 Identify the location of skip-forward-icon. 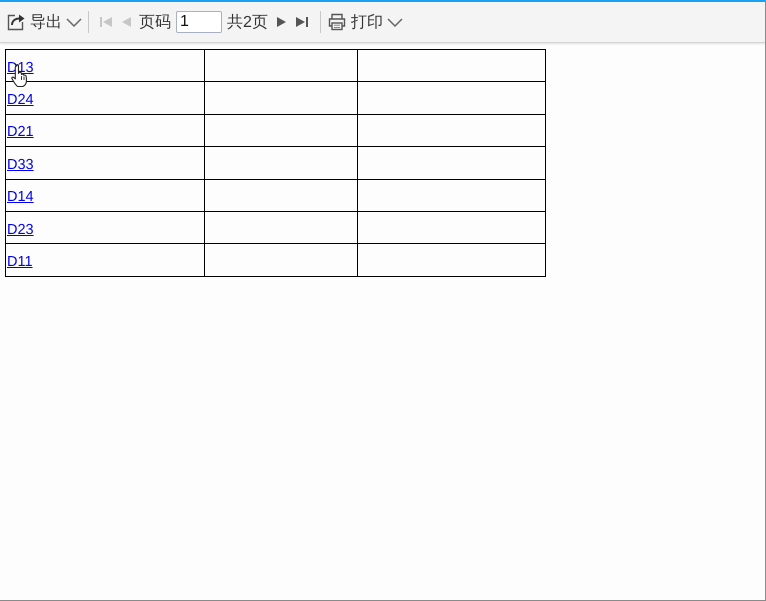
(301, 22).